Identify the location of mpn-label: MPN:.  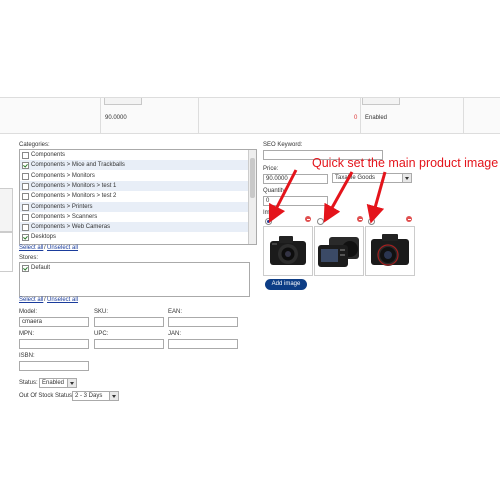
(26, 334).